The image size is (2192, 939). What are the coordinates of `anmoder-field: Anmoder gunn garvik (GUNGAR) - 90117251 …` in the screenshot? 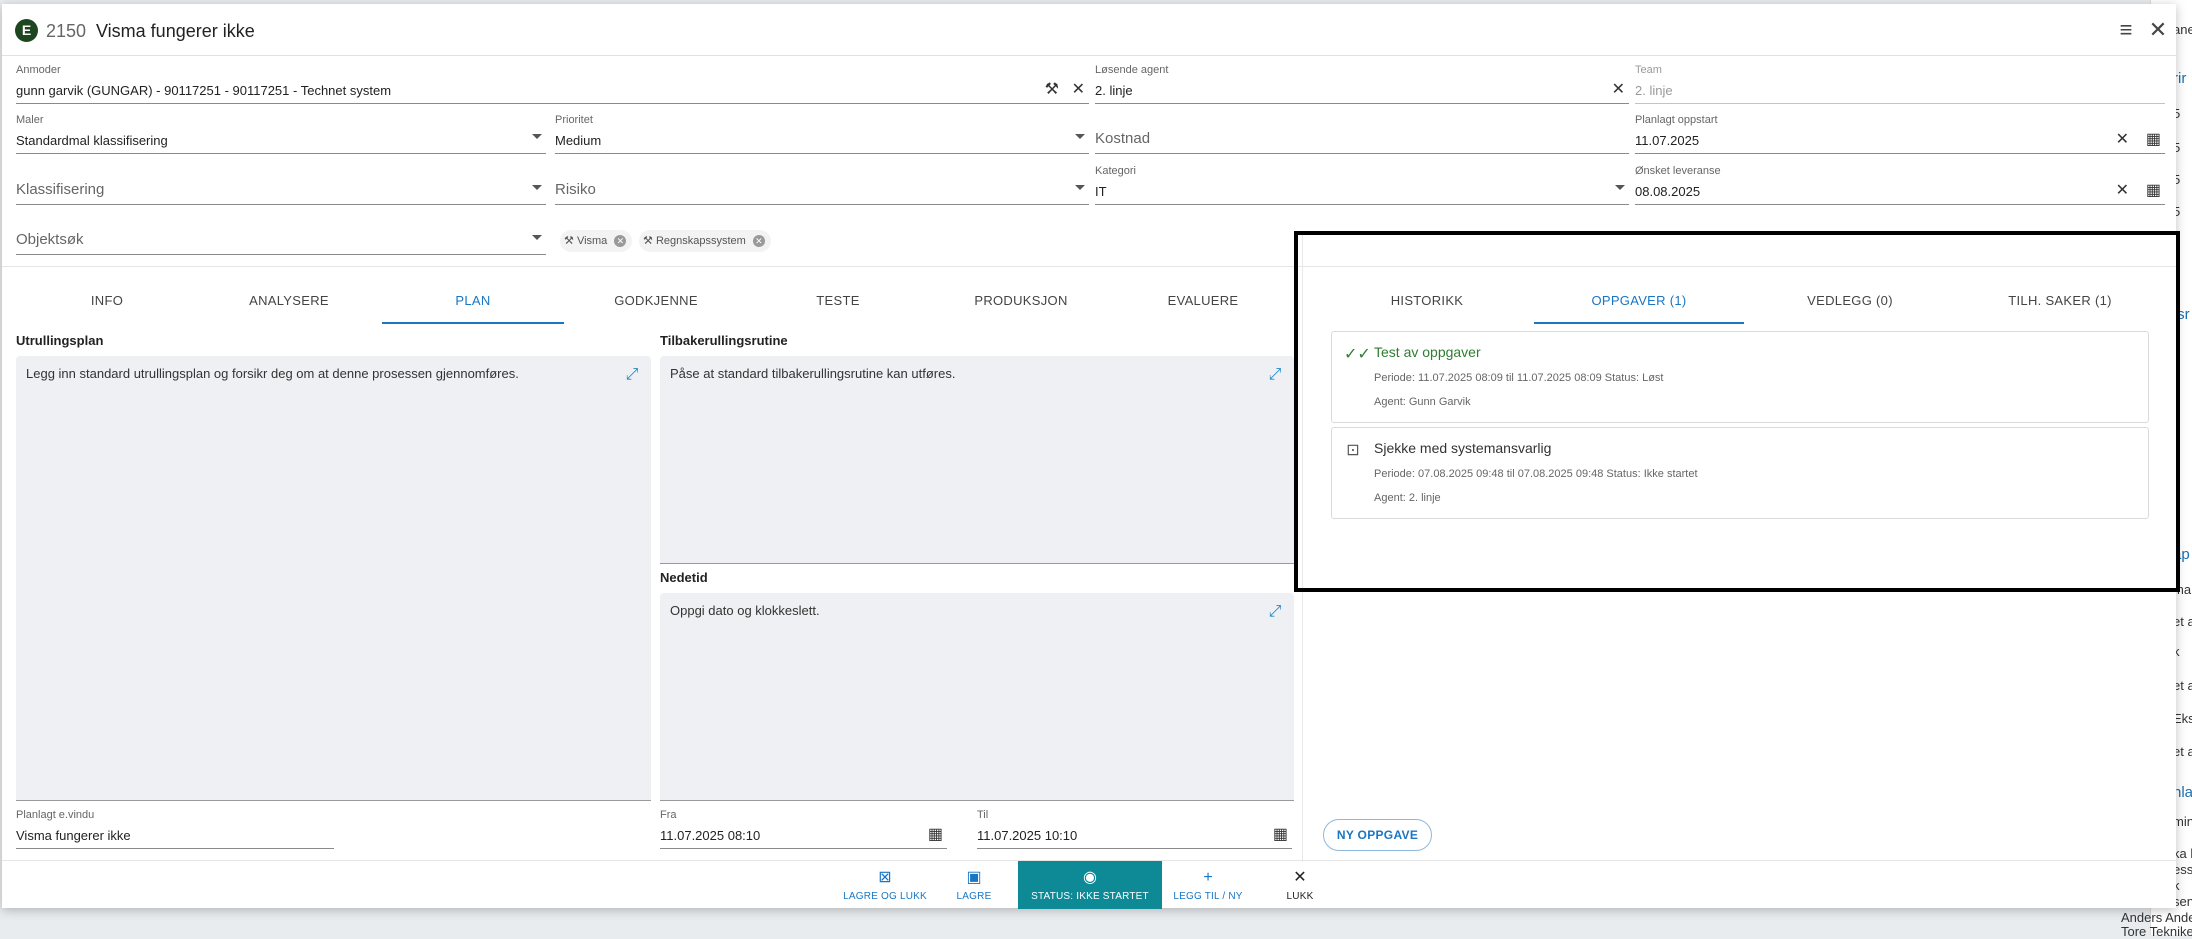 It's located at (552, 83).